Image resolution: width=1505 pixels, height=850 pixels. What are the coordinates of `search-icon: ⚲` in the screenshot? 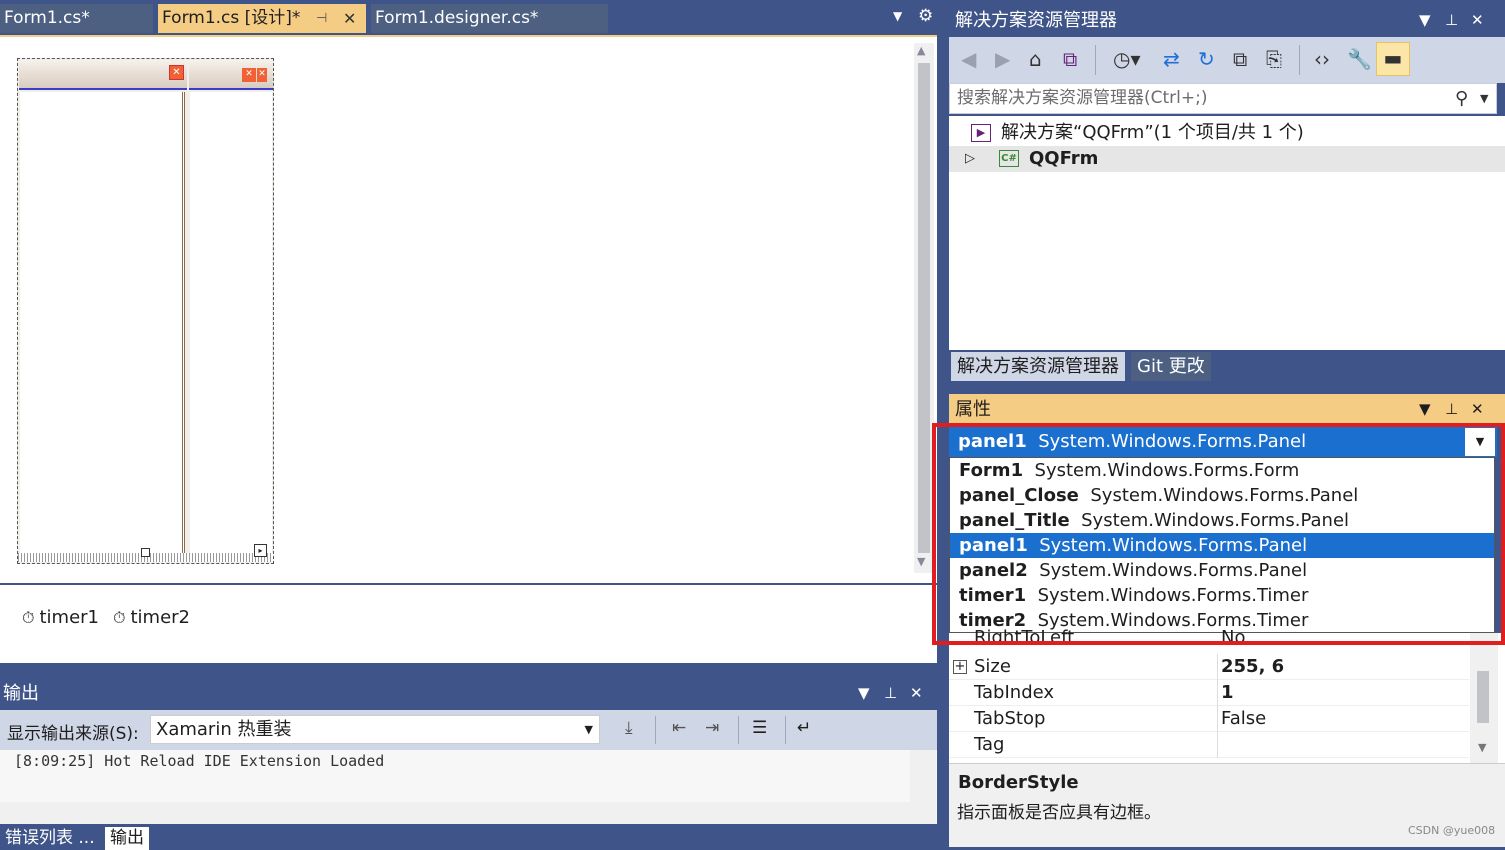 It's located at (1461, 98).